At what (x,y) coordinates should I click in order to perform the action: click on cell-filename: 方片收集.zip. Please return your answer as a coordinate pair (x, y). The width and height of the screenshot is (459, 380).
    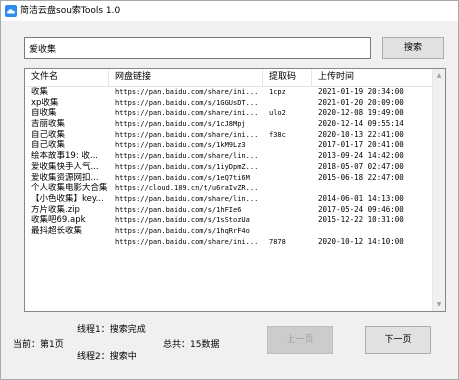
    Looking at the image, I should click on (55, 209).